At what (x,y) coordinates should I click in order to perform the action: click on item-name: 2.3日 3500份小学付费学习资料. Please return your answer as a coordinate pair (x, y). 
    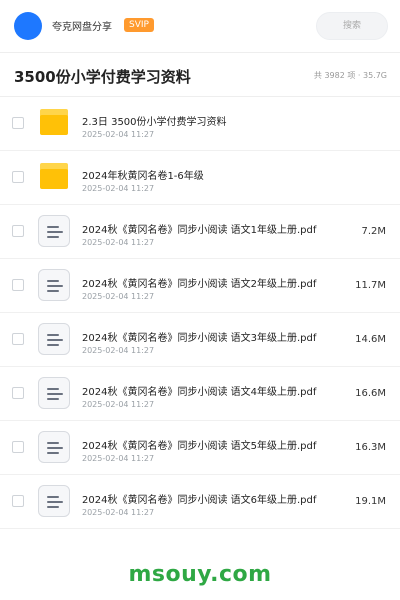
    Looking at the image, I should click on (206, 120).